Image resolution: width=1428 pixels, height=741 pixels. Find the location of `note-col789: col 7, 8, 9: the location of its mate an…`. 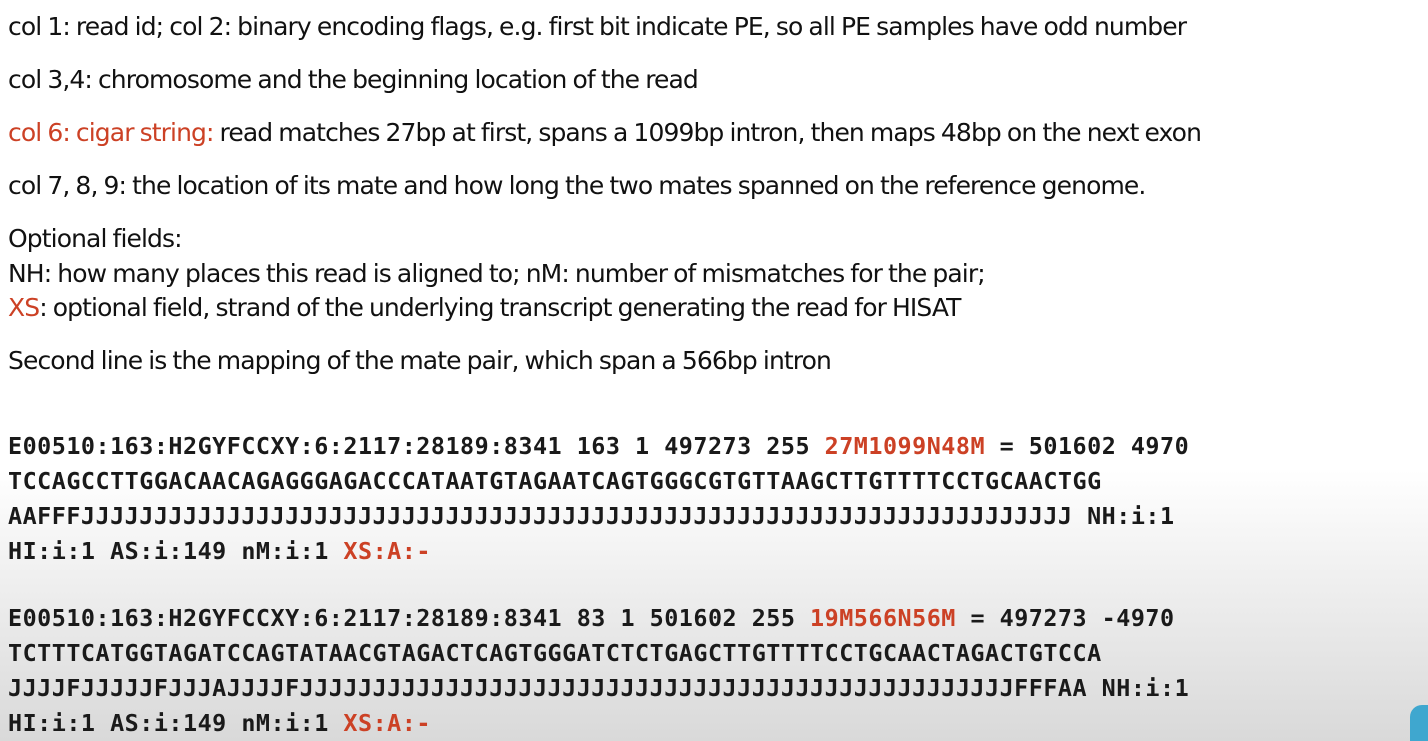

note-col789: col 7, 8, 9: the location of its mate an… is located at coordinates (577, 185).